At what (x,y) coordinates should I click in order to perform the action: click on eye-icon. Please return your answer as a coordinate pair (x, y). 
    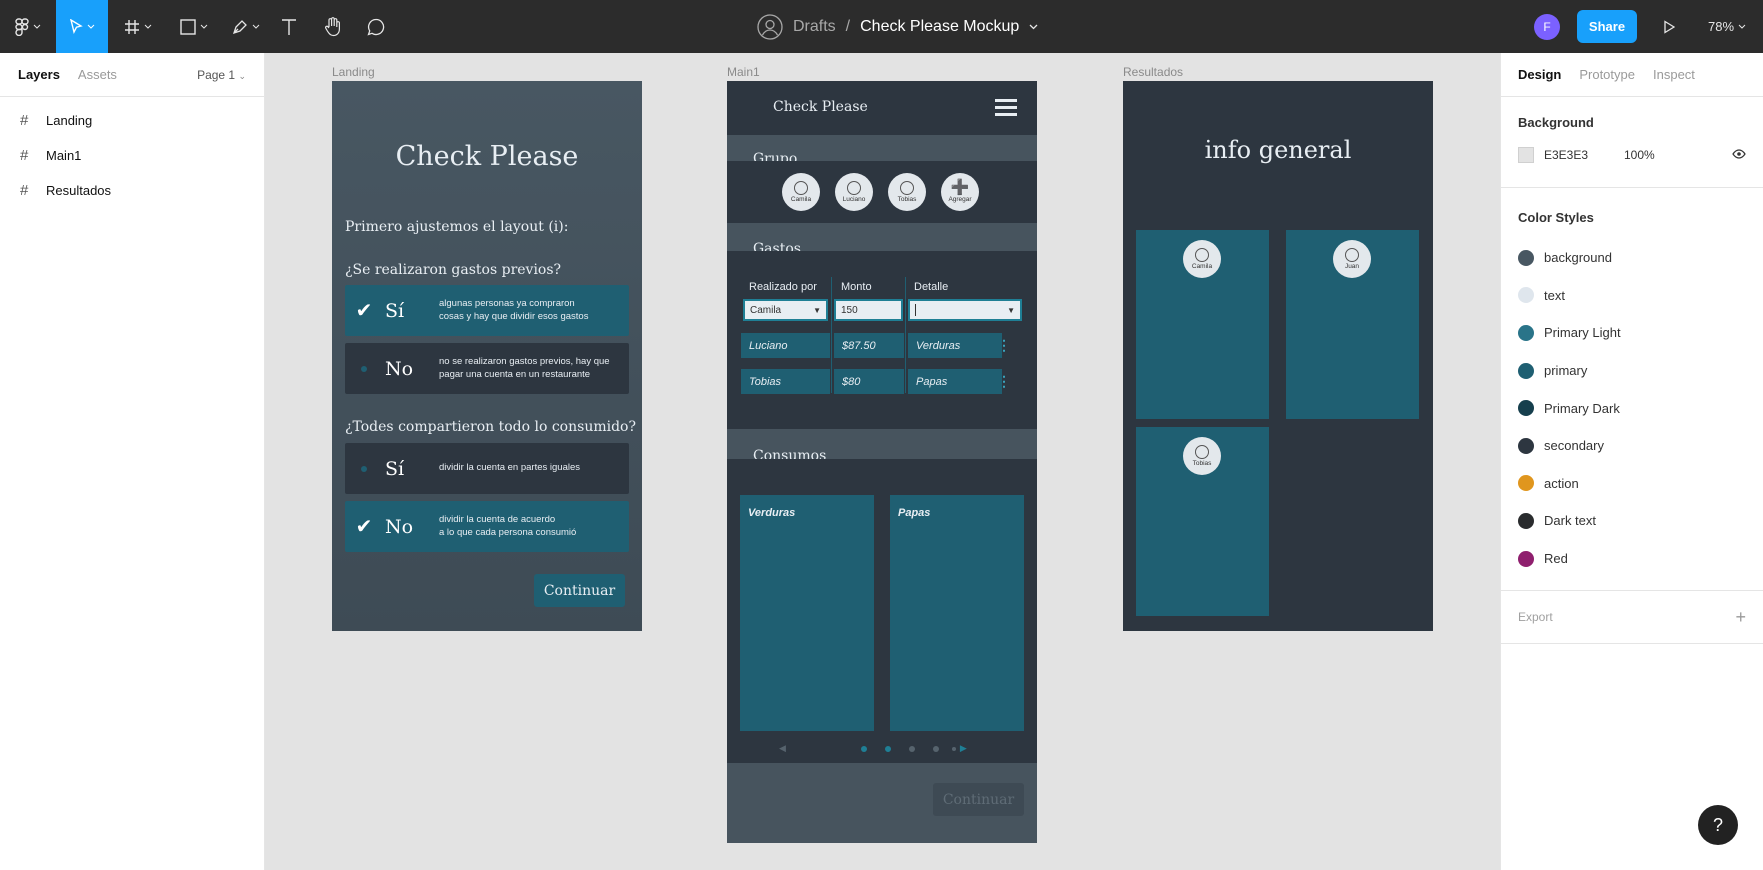
    Looking at the image, I should click on (1739, 155).